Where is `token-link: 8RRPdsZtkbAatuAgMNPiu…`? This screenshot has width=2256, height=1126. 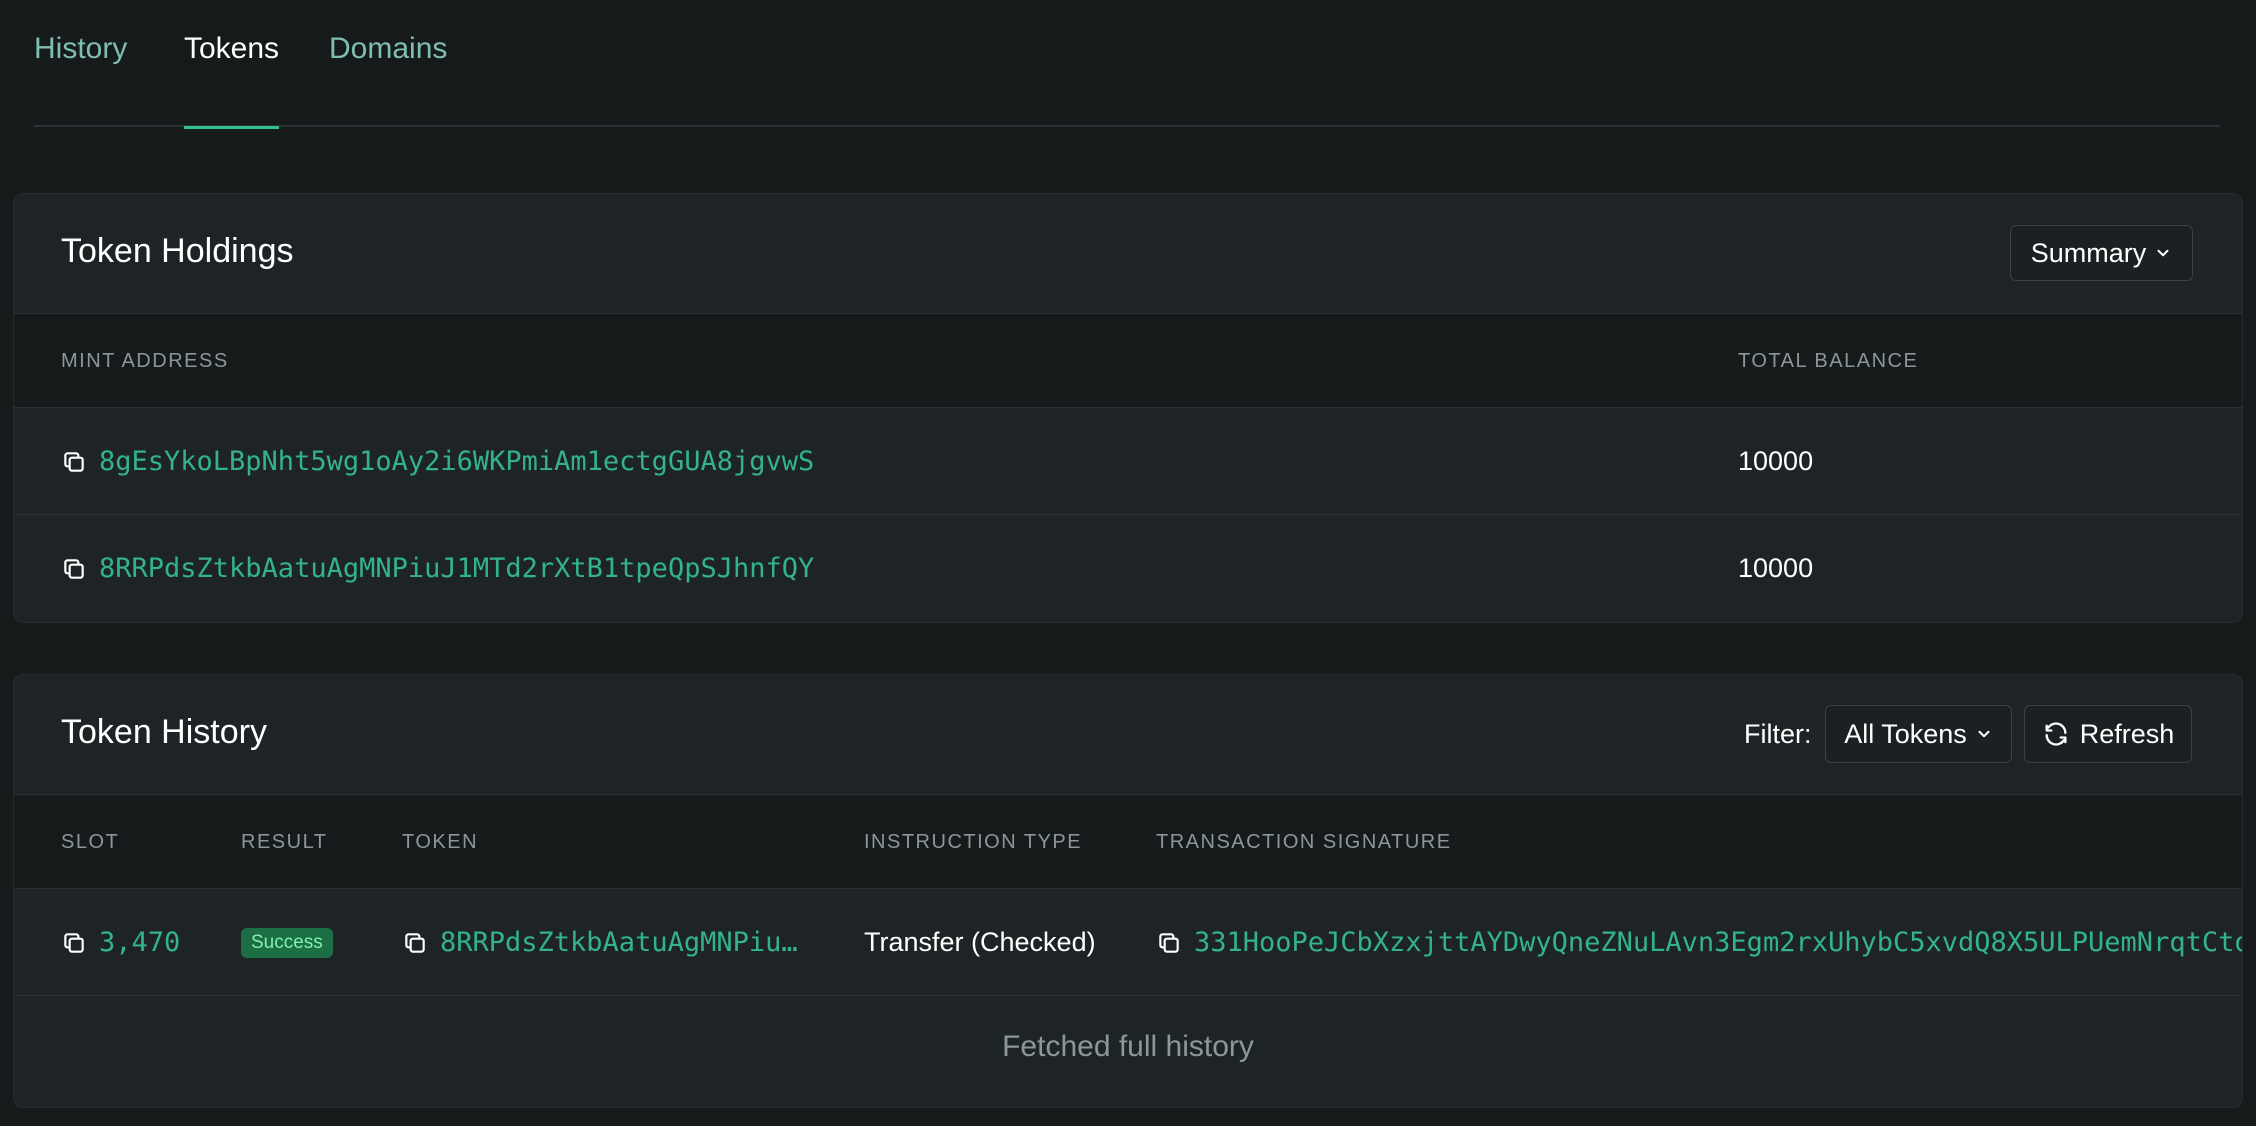
token-link: 8RRPdsZtkbAatuAgMNPiu… is located at coordinates (619, 942).